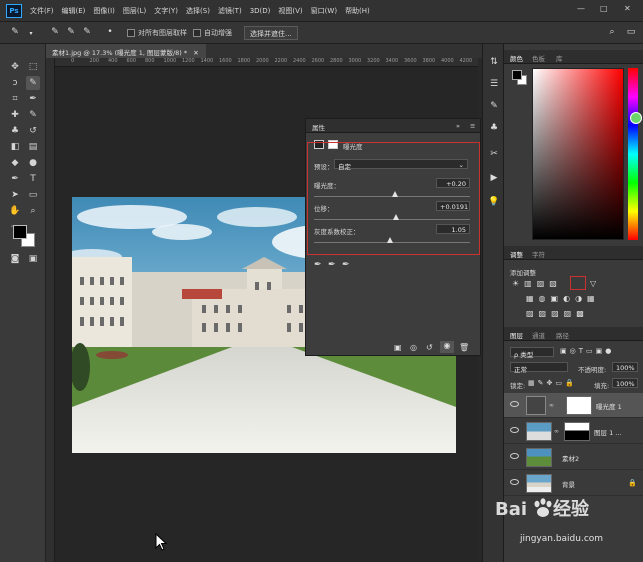 This screenshot has width=643, height=562. I want to click on auto-enhance-checkbox, so click(197, 33).